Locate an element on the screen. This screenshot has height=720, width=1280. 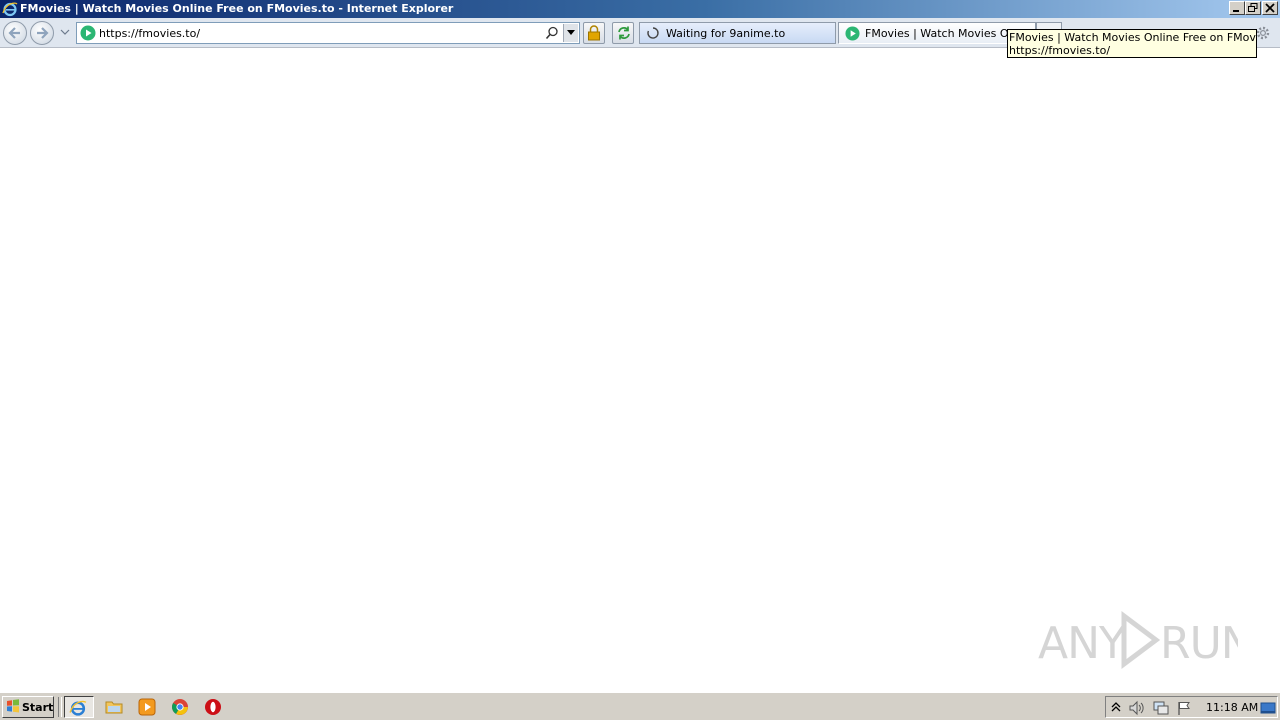
tab-label: Waiting for 9anime.to is located at coordinates (726, 33).